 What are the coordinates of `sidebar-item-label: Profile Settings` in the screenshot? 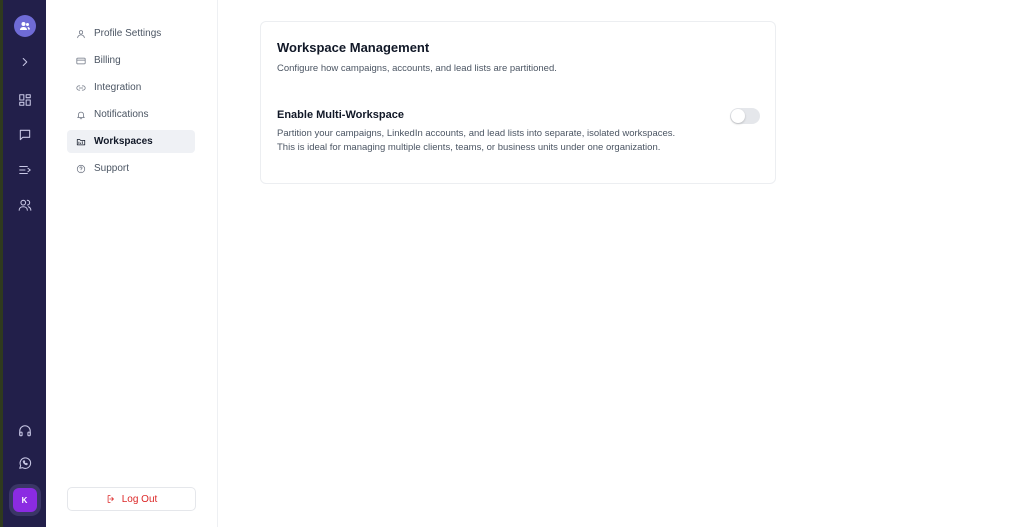 It's located at (128, 33).